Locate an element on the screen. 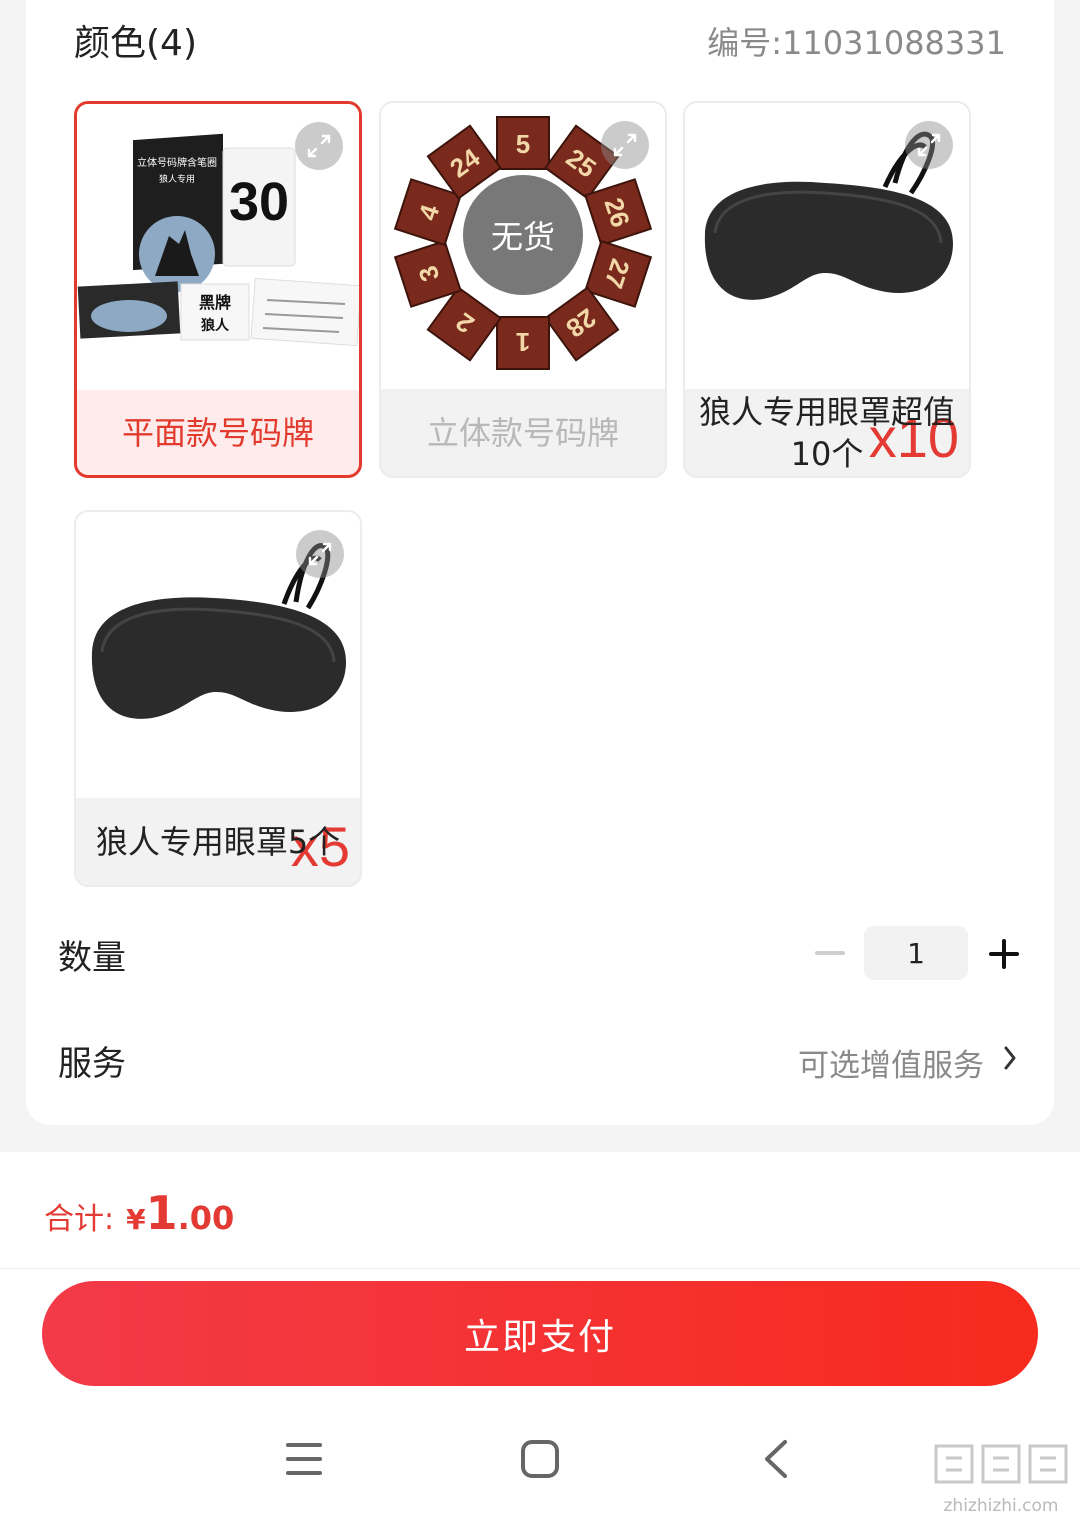 This screenshot has width=1080, height=1521. home-button is located at coordinates (540, 1459).